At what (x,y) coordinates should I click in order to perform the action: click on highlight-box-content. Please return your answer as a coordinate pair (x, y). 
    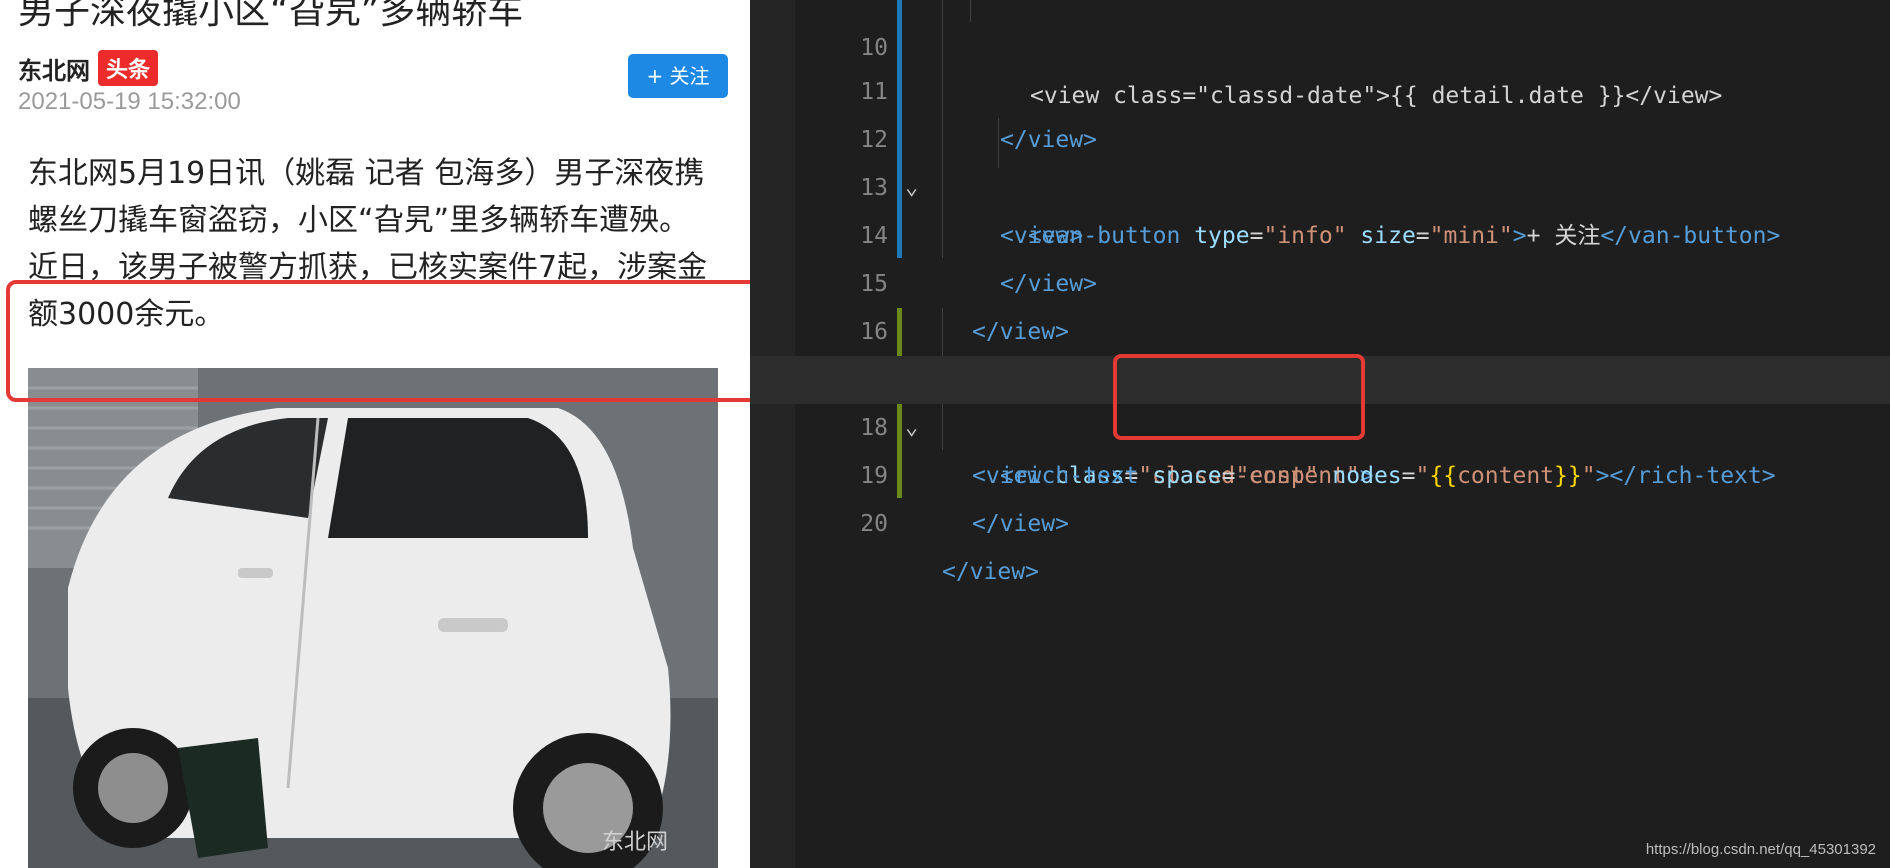
    Looking at the image, I should click on (378, 341).